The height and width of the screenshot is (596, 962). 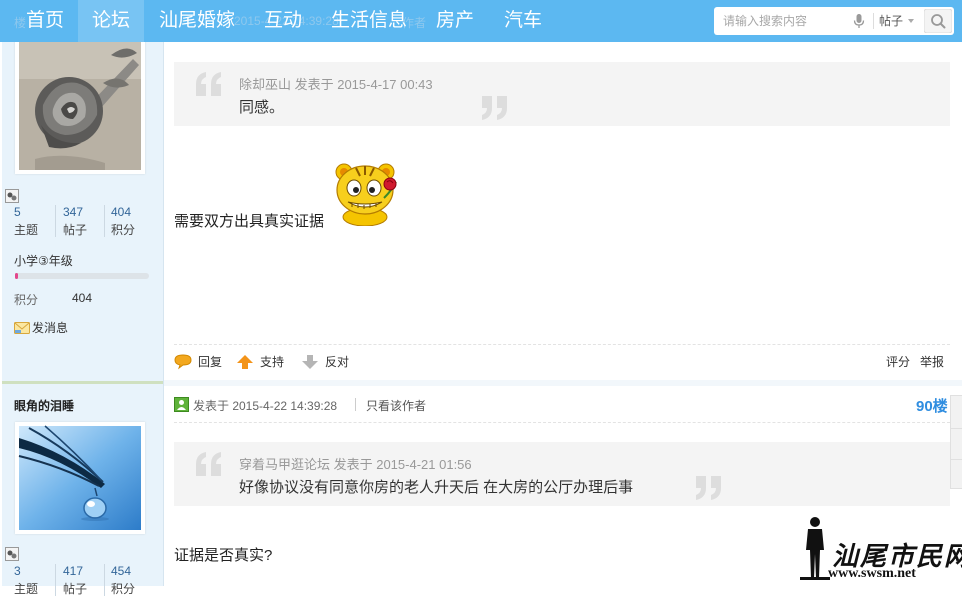 What do you see at coordinates (43, 260) in the screenshot?
I see `user-level: 小学③年级` at bounding box center [43, 260].